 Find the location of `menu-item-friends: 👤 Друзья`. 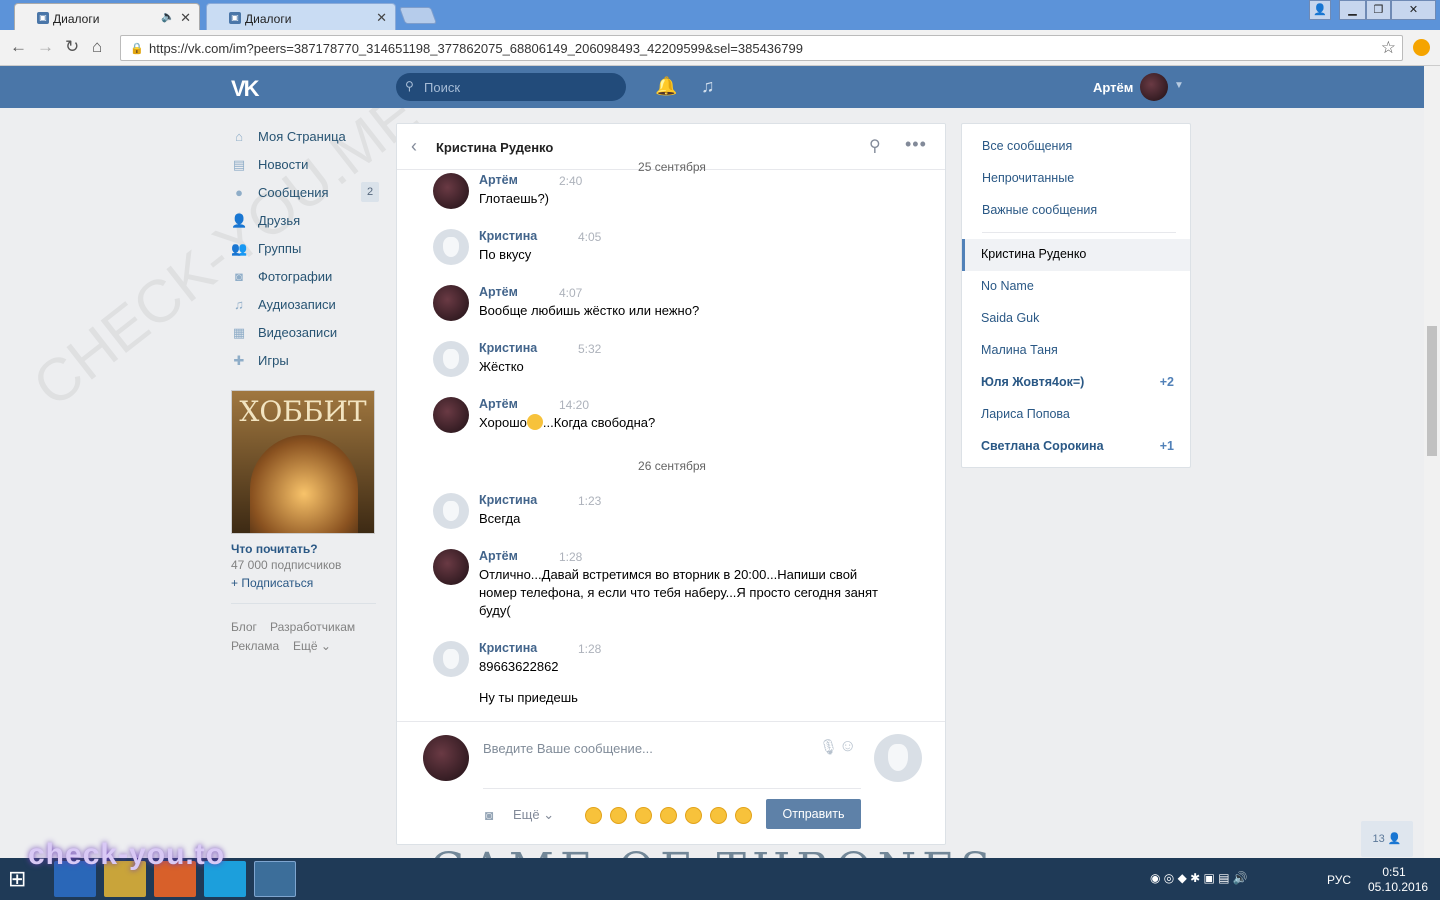

menu-item-friends: 👤 Друзья is located at coordinates (306, 222).